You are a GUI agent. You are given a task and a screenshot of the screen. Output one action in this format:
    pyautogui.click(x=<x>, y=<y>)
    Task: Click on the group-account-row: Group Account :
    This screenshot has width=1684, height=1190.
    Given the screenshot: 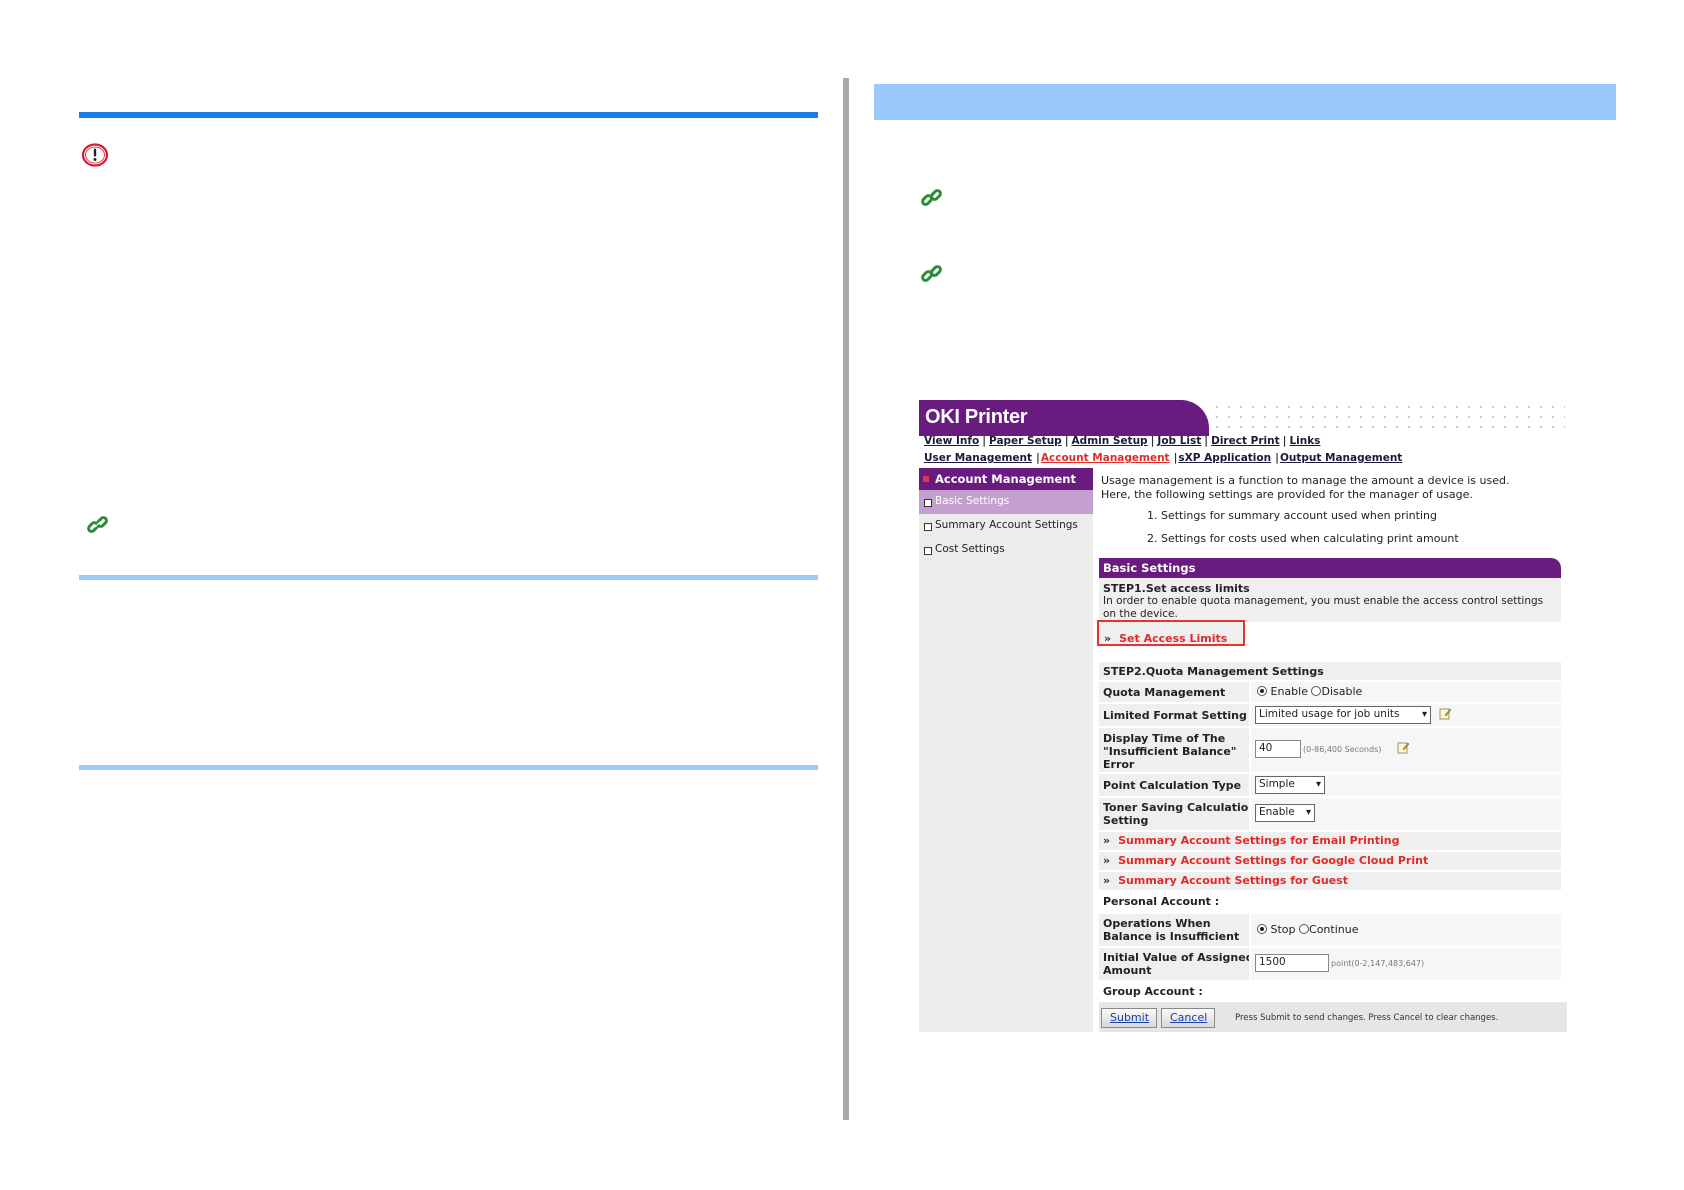 What is the action you would take?
    pyautogui.click(x=1330, y=992)
    